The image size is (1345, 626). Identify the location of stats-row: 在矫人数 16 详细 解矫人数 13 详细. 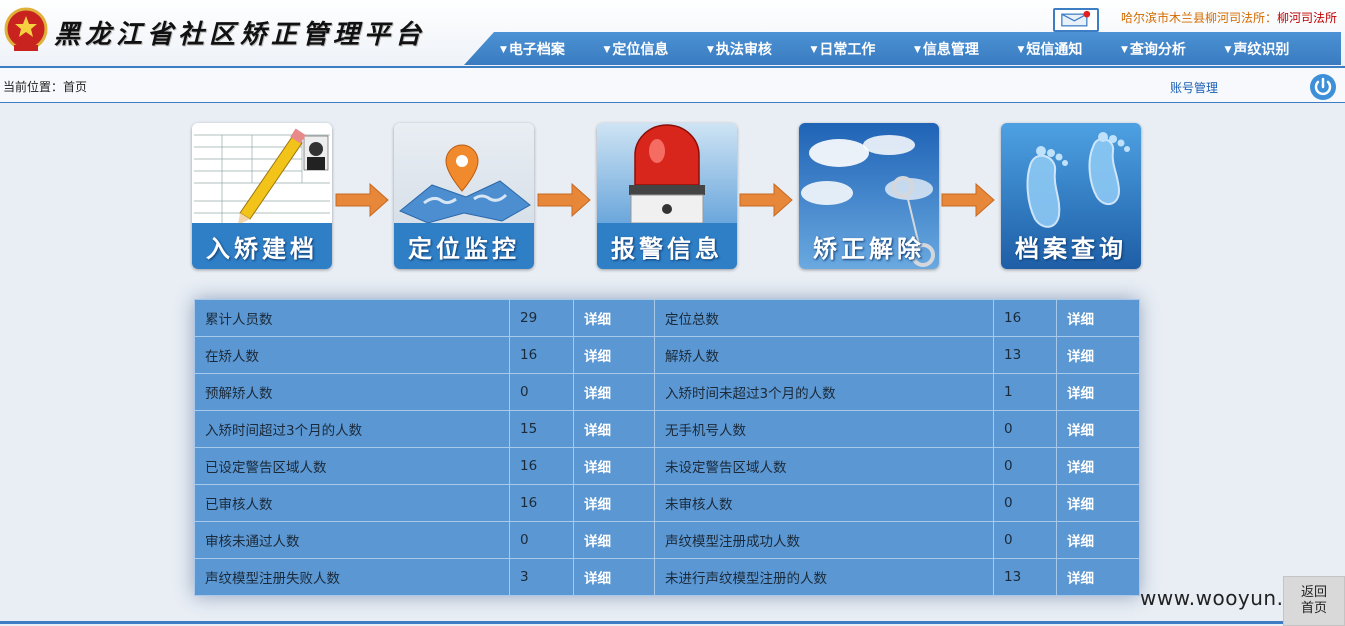
(667, 355).